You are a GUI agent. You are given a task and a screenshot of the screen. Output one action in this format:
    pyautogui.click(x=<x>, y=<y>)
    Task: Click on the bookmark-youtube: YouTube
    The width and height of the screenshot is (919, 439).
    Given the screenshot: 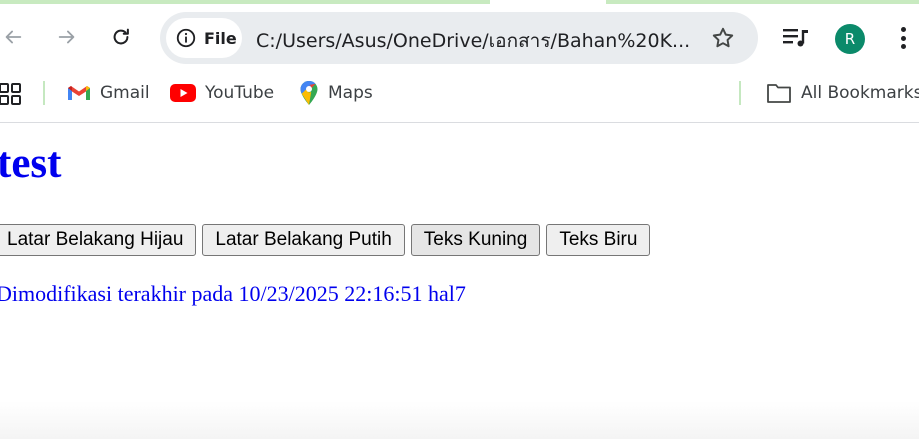 What is the action you would take?
    pyautogui.click(x=222, y=93)
    